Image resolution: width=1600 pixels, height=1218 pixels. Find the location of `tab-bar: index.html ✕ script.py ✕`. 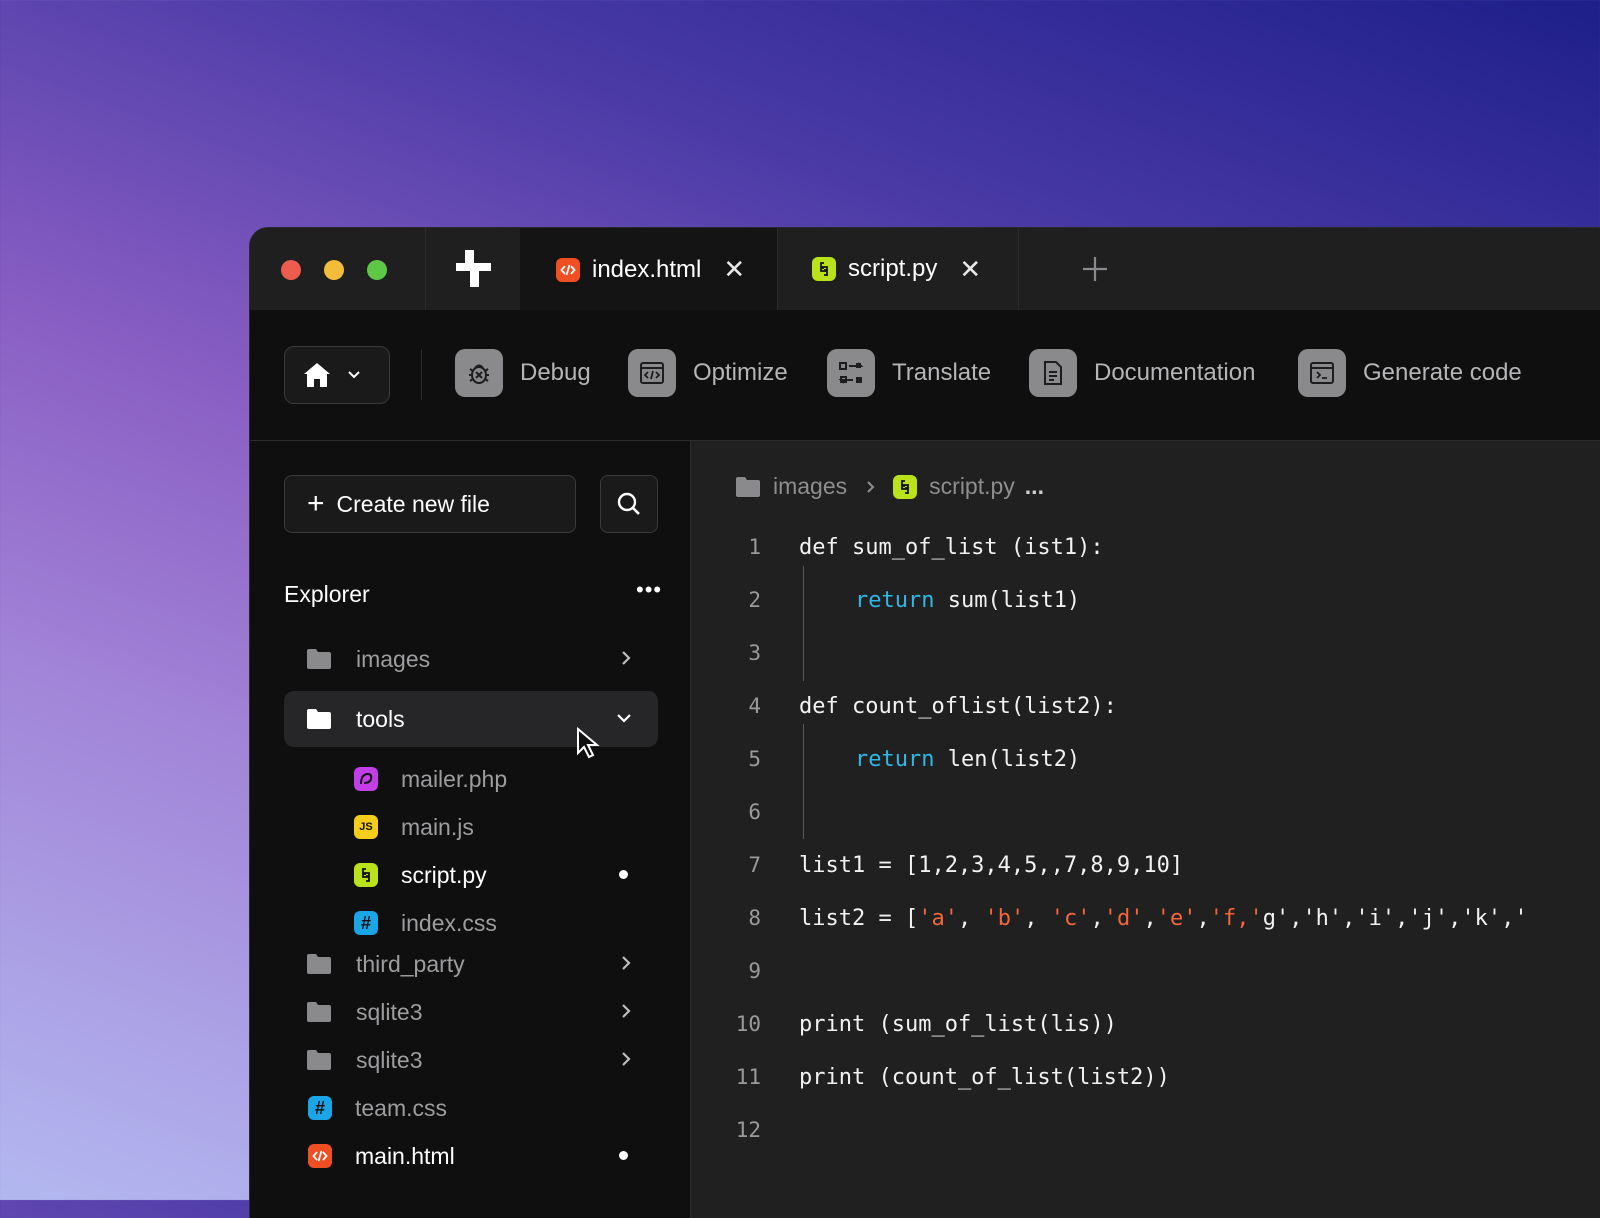

tab-bar: index.html ✕ script.py ✕ is located at coordinates (925, 269).